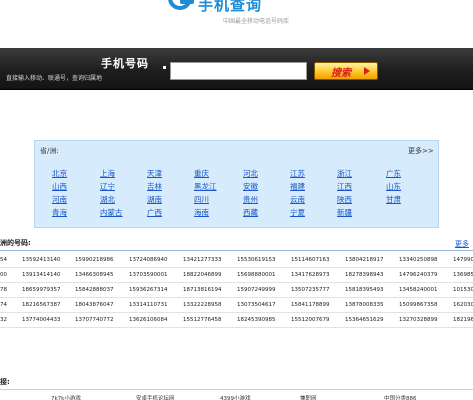 This screenshot has width=473, height=400. Describe the element at coordinates (155, 397) in the screenshot. I see `friend-link: 安卓手机论坛网` at that location.